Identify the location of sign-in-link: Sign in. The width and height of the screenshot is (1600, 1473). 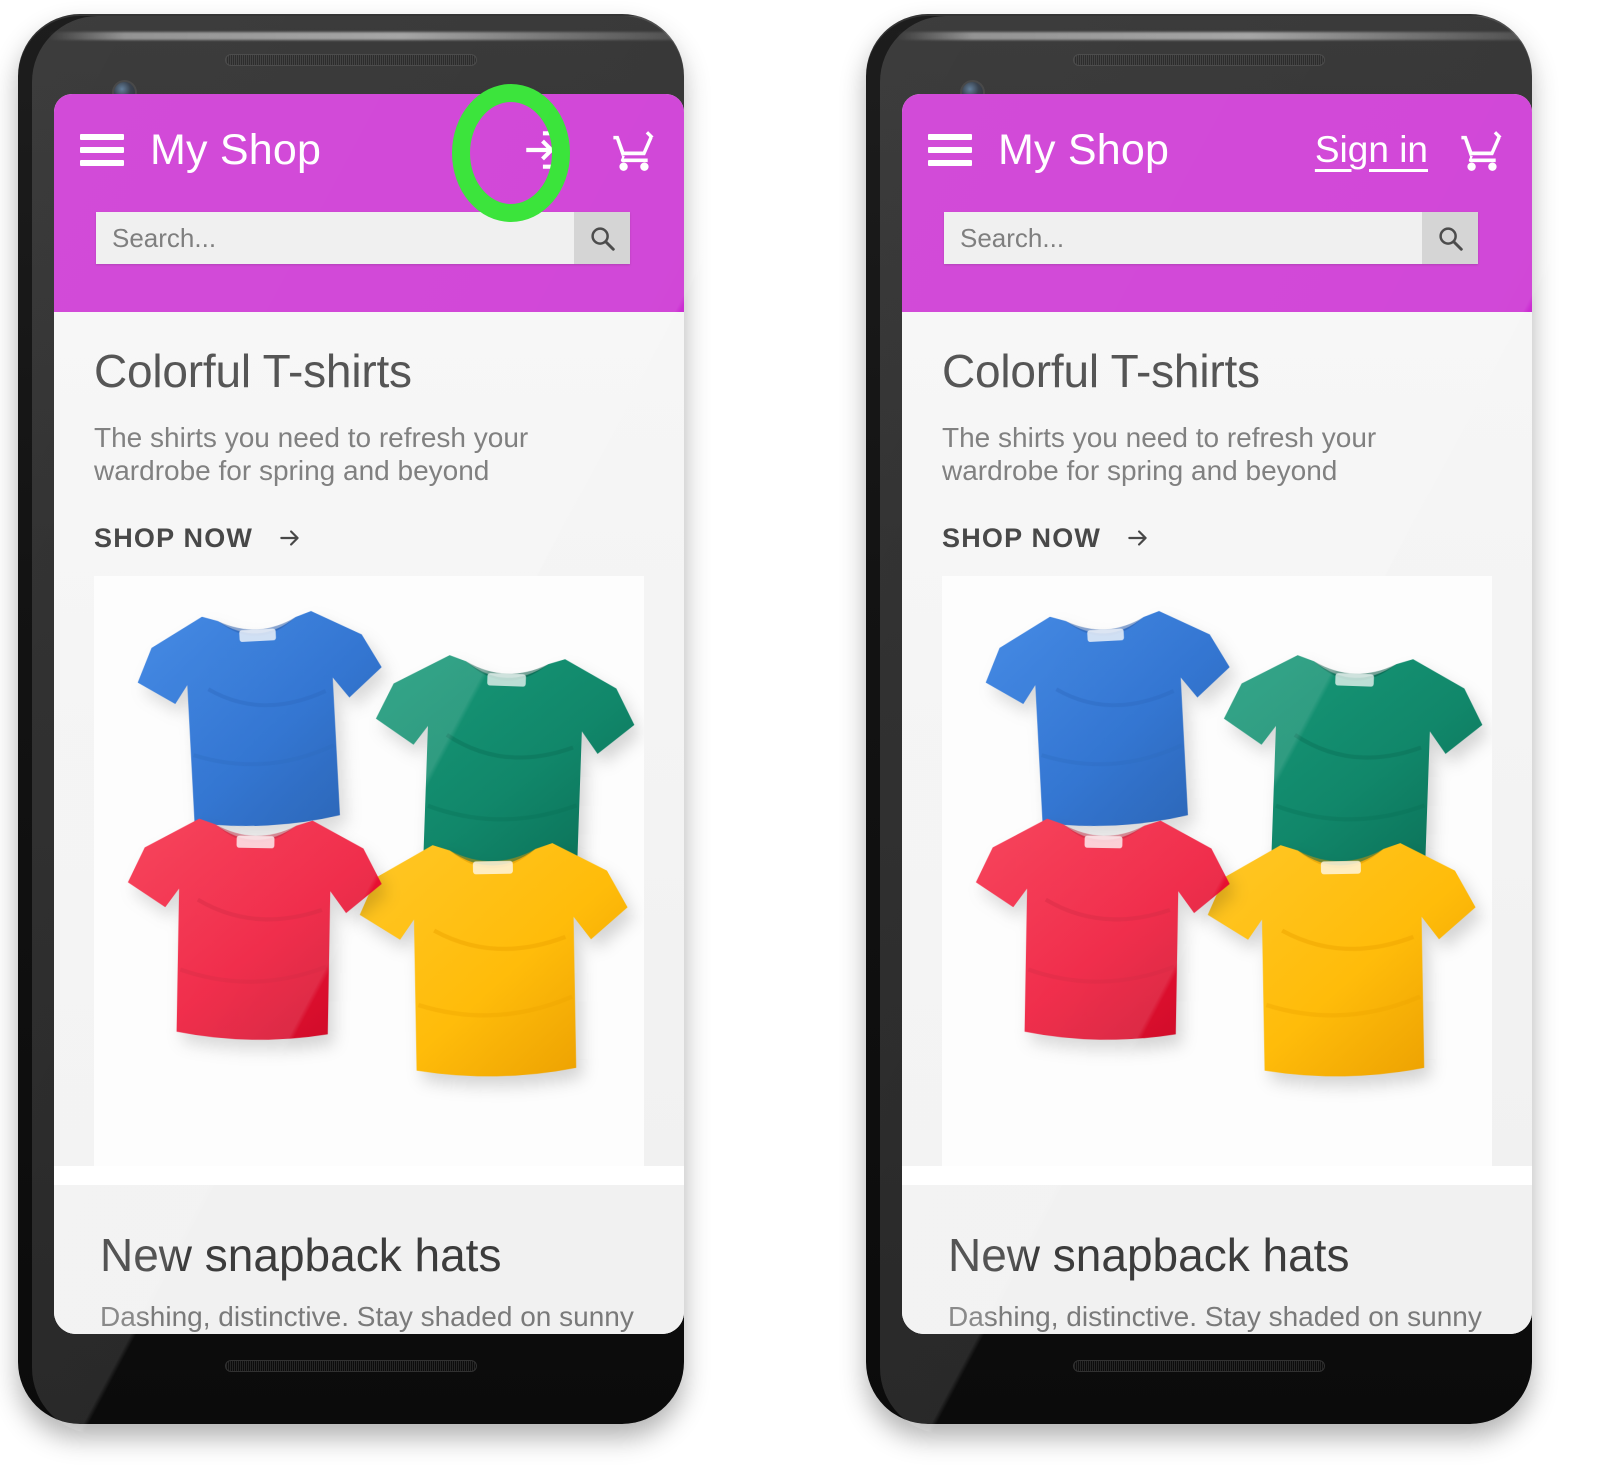
(1371, 150).